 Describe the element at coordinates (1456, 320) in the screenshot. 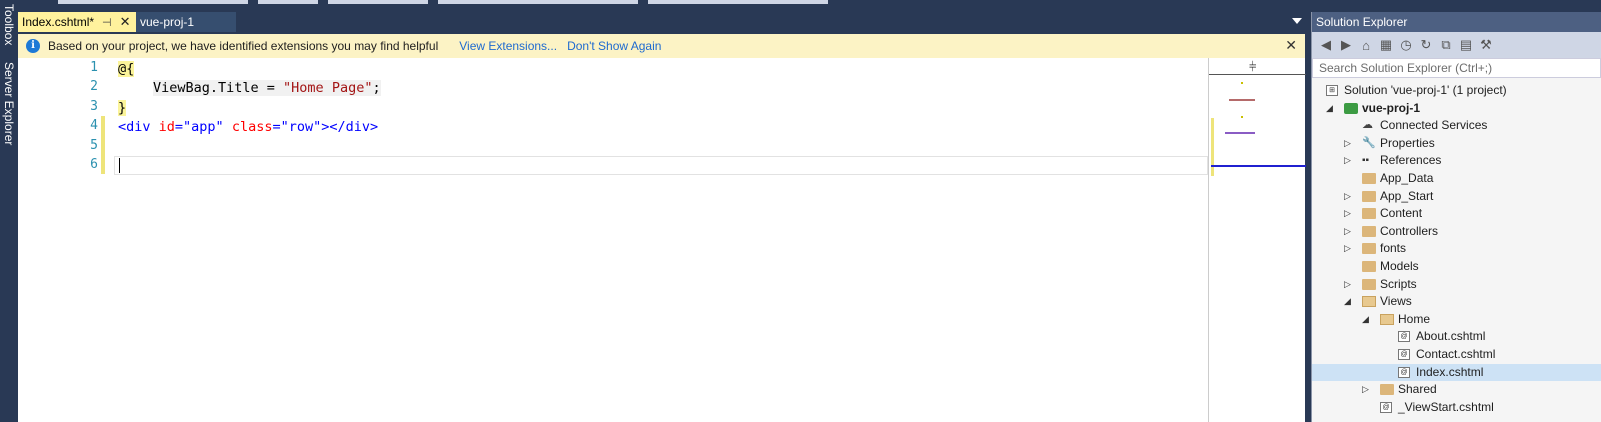

I see `tree-node: ◢ Home` at that location.